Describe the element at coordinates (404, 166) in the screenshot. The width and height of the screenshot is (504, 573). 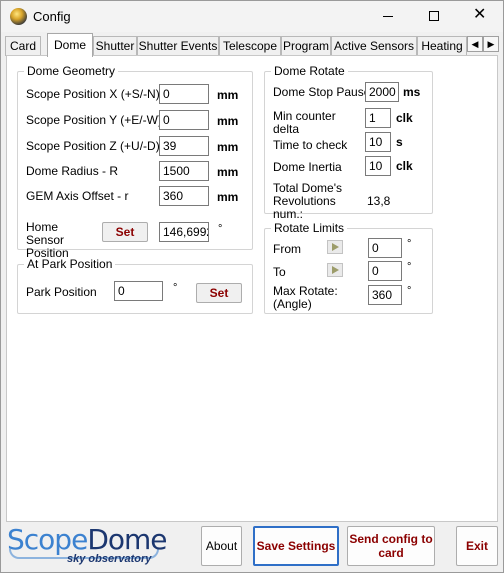
I see `inertia-unit: clk` at that location.